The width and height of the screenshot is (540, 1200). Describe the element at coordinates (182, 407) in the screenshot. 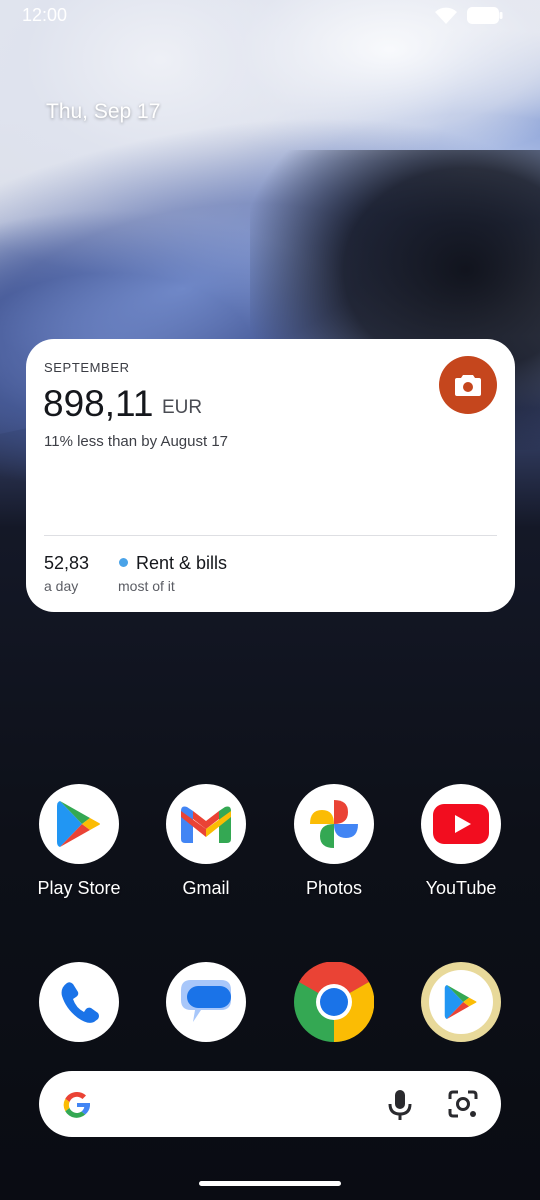

I see `widget-currency: EUR` at that location.